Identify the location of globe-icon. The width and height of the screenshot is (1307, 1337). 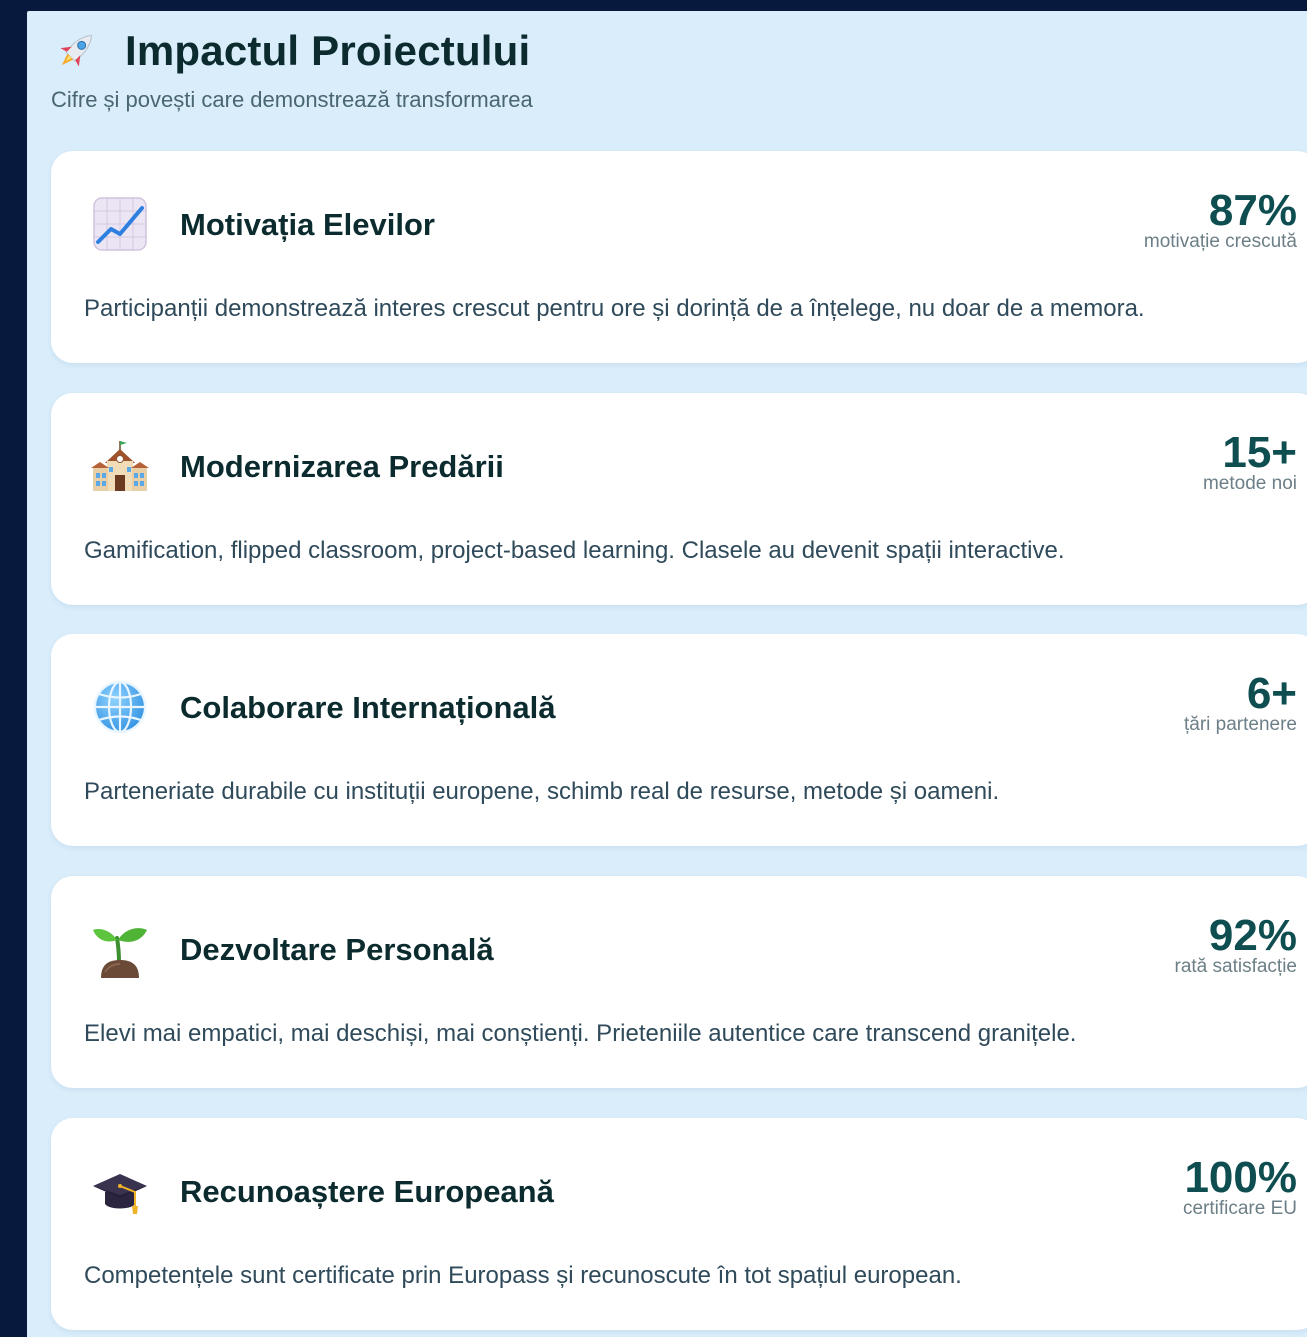
(120, 707).